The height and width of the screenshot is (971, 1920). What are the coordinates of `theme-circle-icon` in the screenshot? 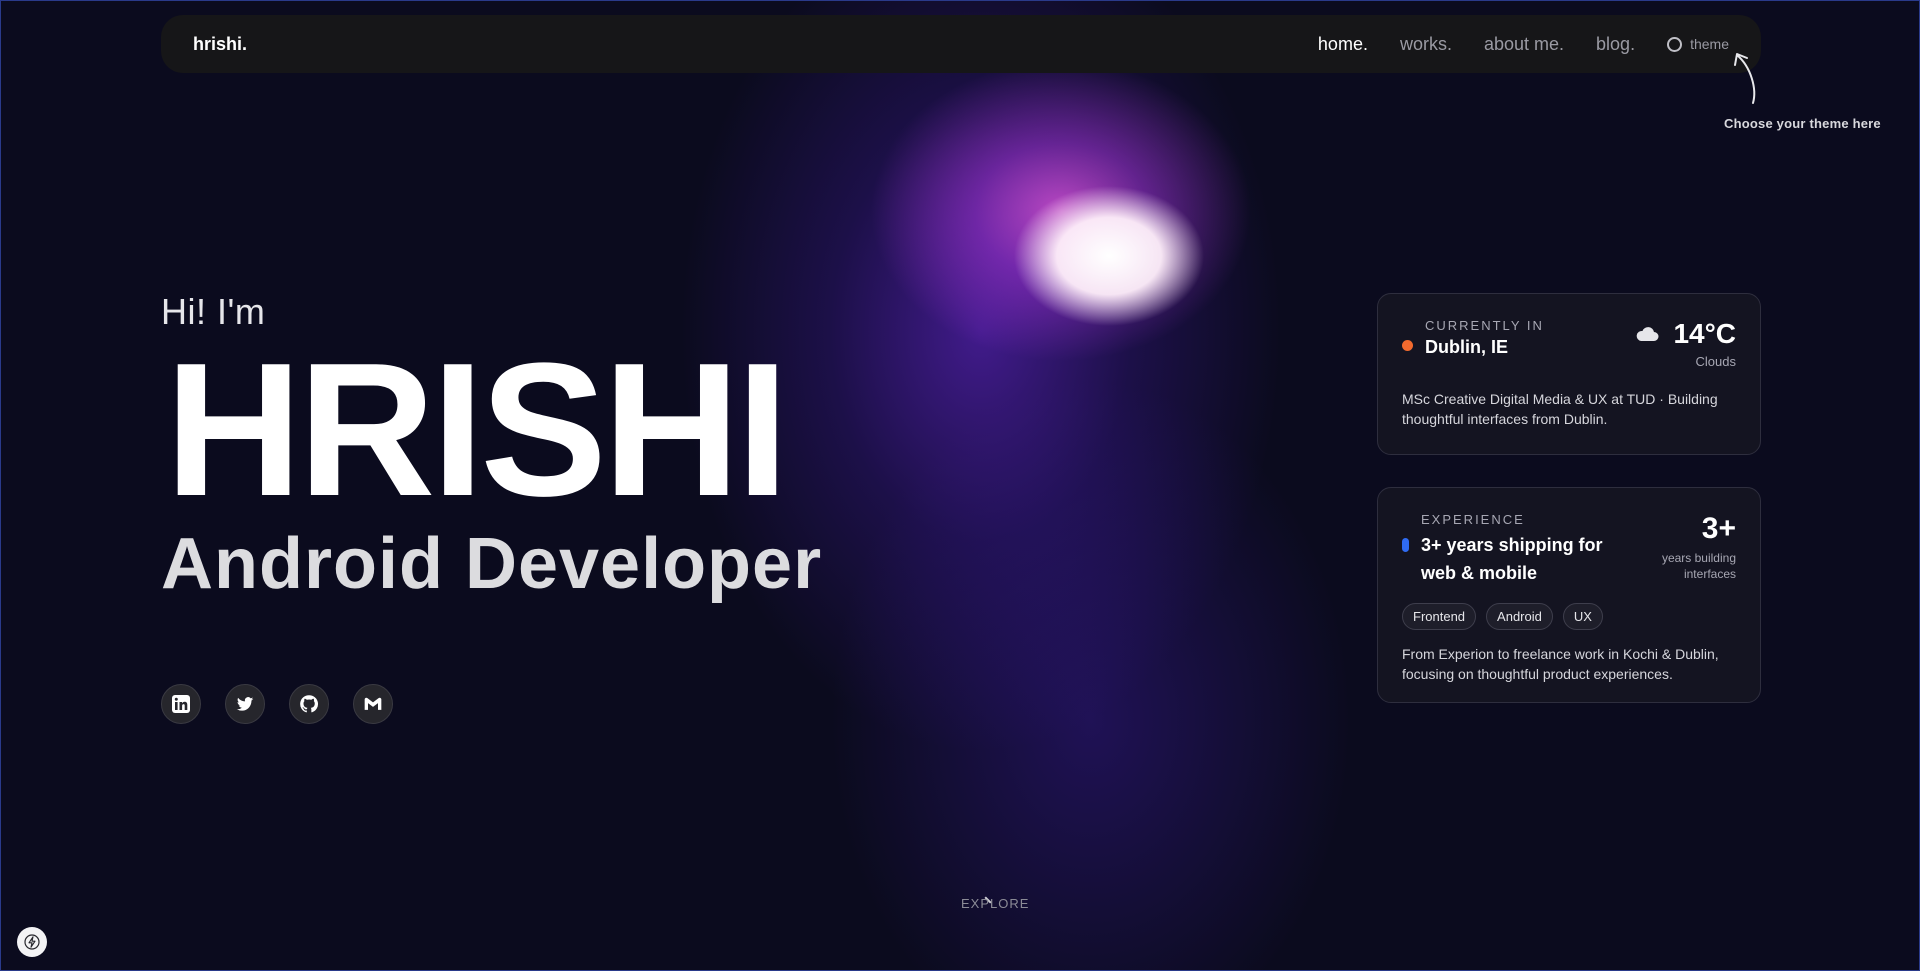 It's located at (1675, 44).